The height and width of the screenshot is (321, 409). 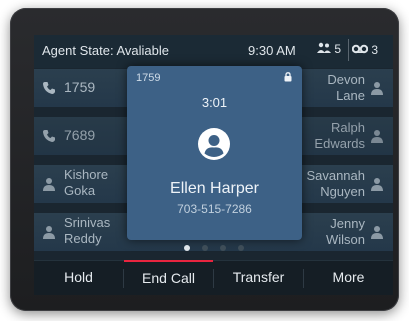 What do you see at coordinates (80, 87) in the screenshot?
I see `line-key-label: 1759` at bounding box center [80, 87].